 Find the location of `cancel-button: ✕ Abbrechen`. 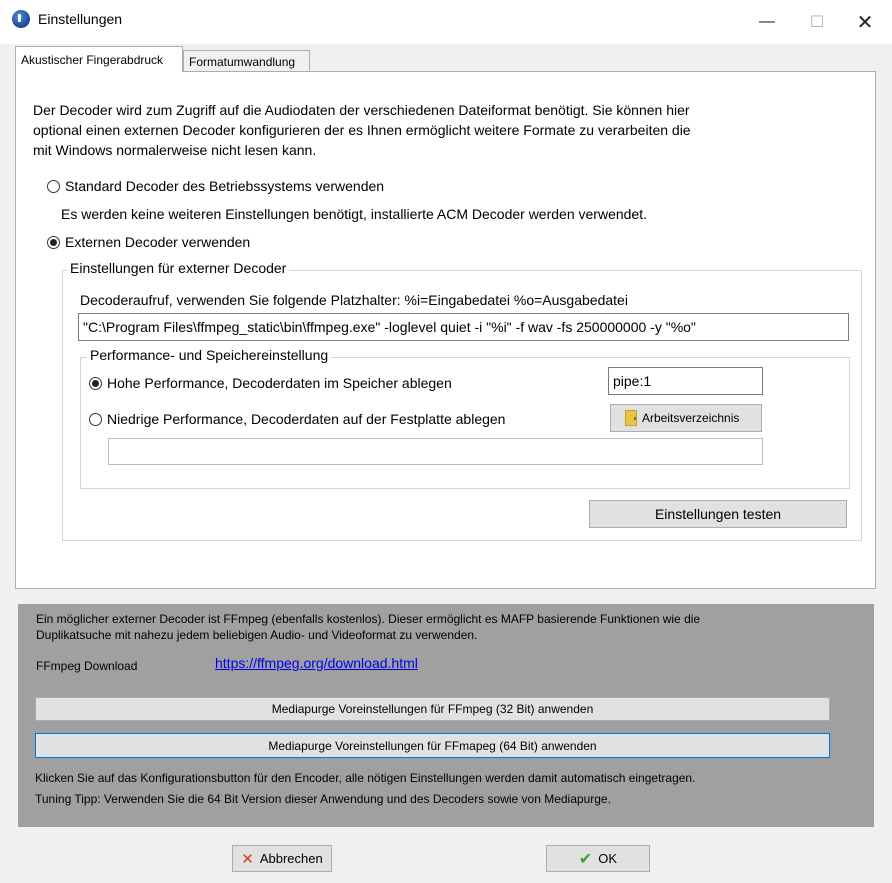

cancel-button: ✕ Abbrechen is located at coordinates (282, 858).